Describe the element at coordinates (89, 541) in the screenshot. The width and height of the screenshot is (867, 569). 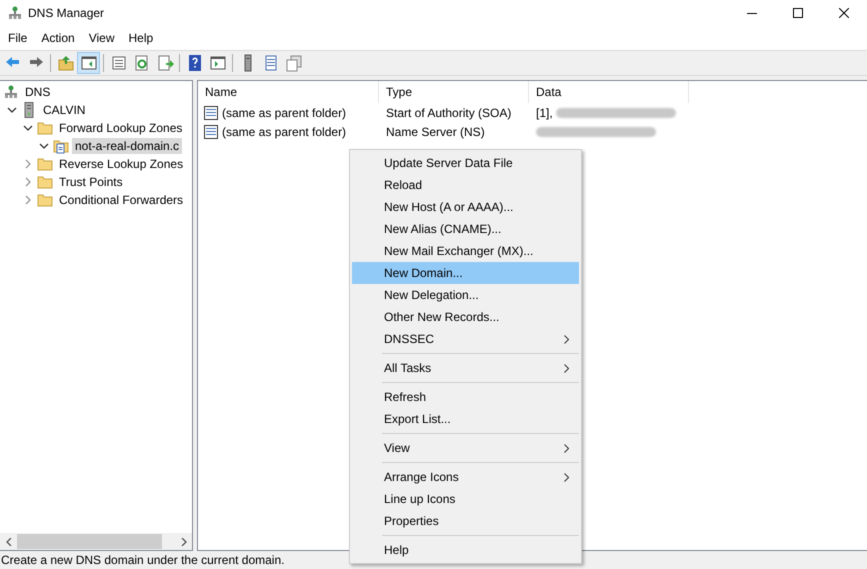
I see `scrollbar-thumb` at that location.